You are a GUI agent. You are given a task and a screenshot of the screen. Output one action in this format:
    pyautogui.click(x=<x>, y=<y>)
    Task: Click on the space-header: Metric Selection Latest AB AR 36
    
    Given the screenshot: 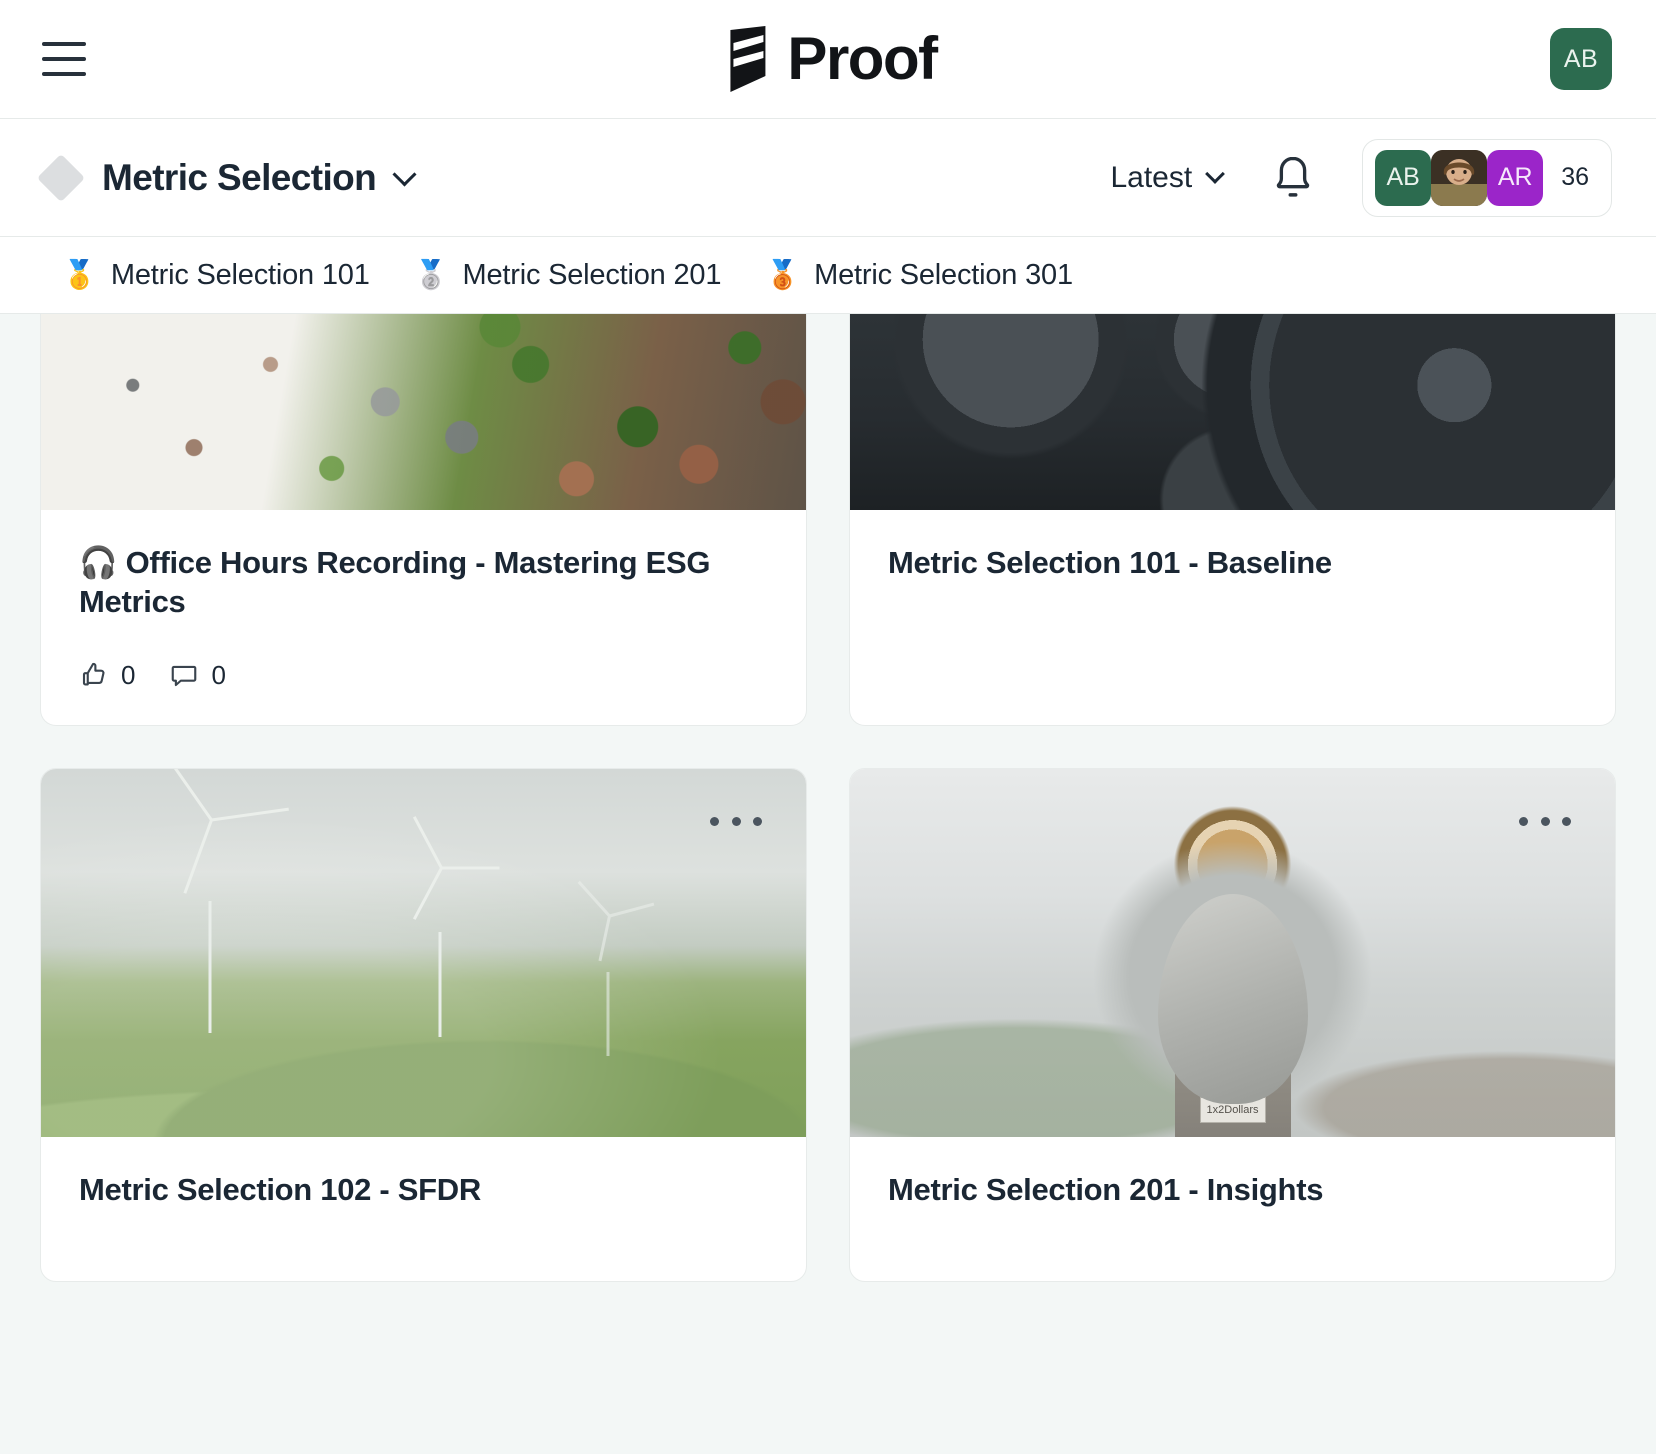 What is the action you would take?
    pyautogui.click(x=828, y=178)
    